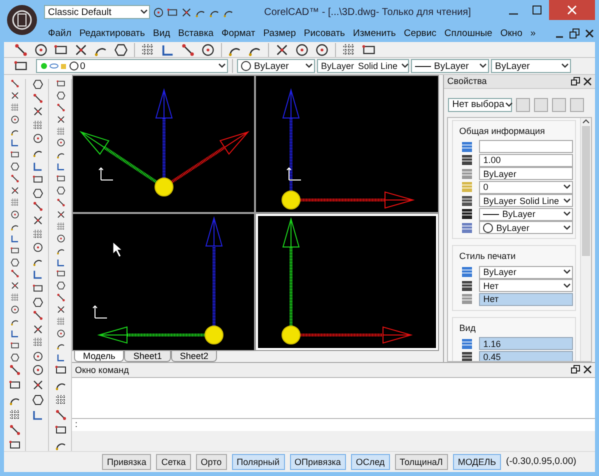 This screenshot has width=599, height=476. What do you see at coordinates (586, 121) in the screenshot?
I see `scroll-up-icon` at bounding box center [586, 121].